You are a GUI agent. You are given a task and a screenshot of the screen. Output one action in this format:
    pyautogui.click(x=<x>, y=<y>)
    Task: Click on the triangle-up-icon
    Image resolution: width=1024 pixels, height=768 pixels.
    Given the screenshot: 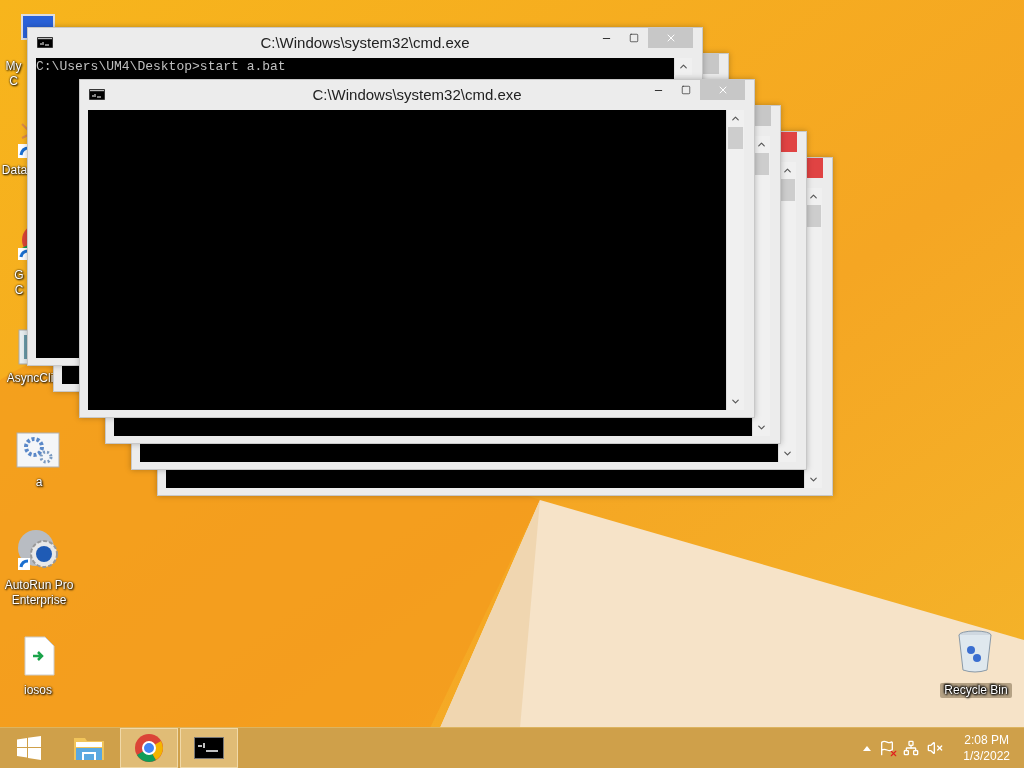 What is the action you would take?
    pyautogui.click(x=867, y=748)
    